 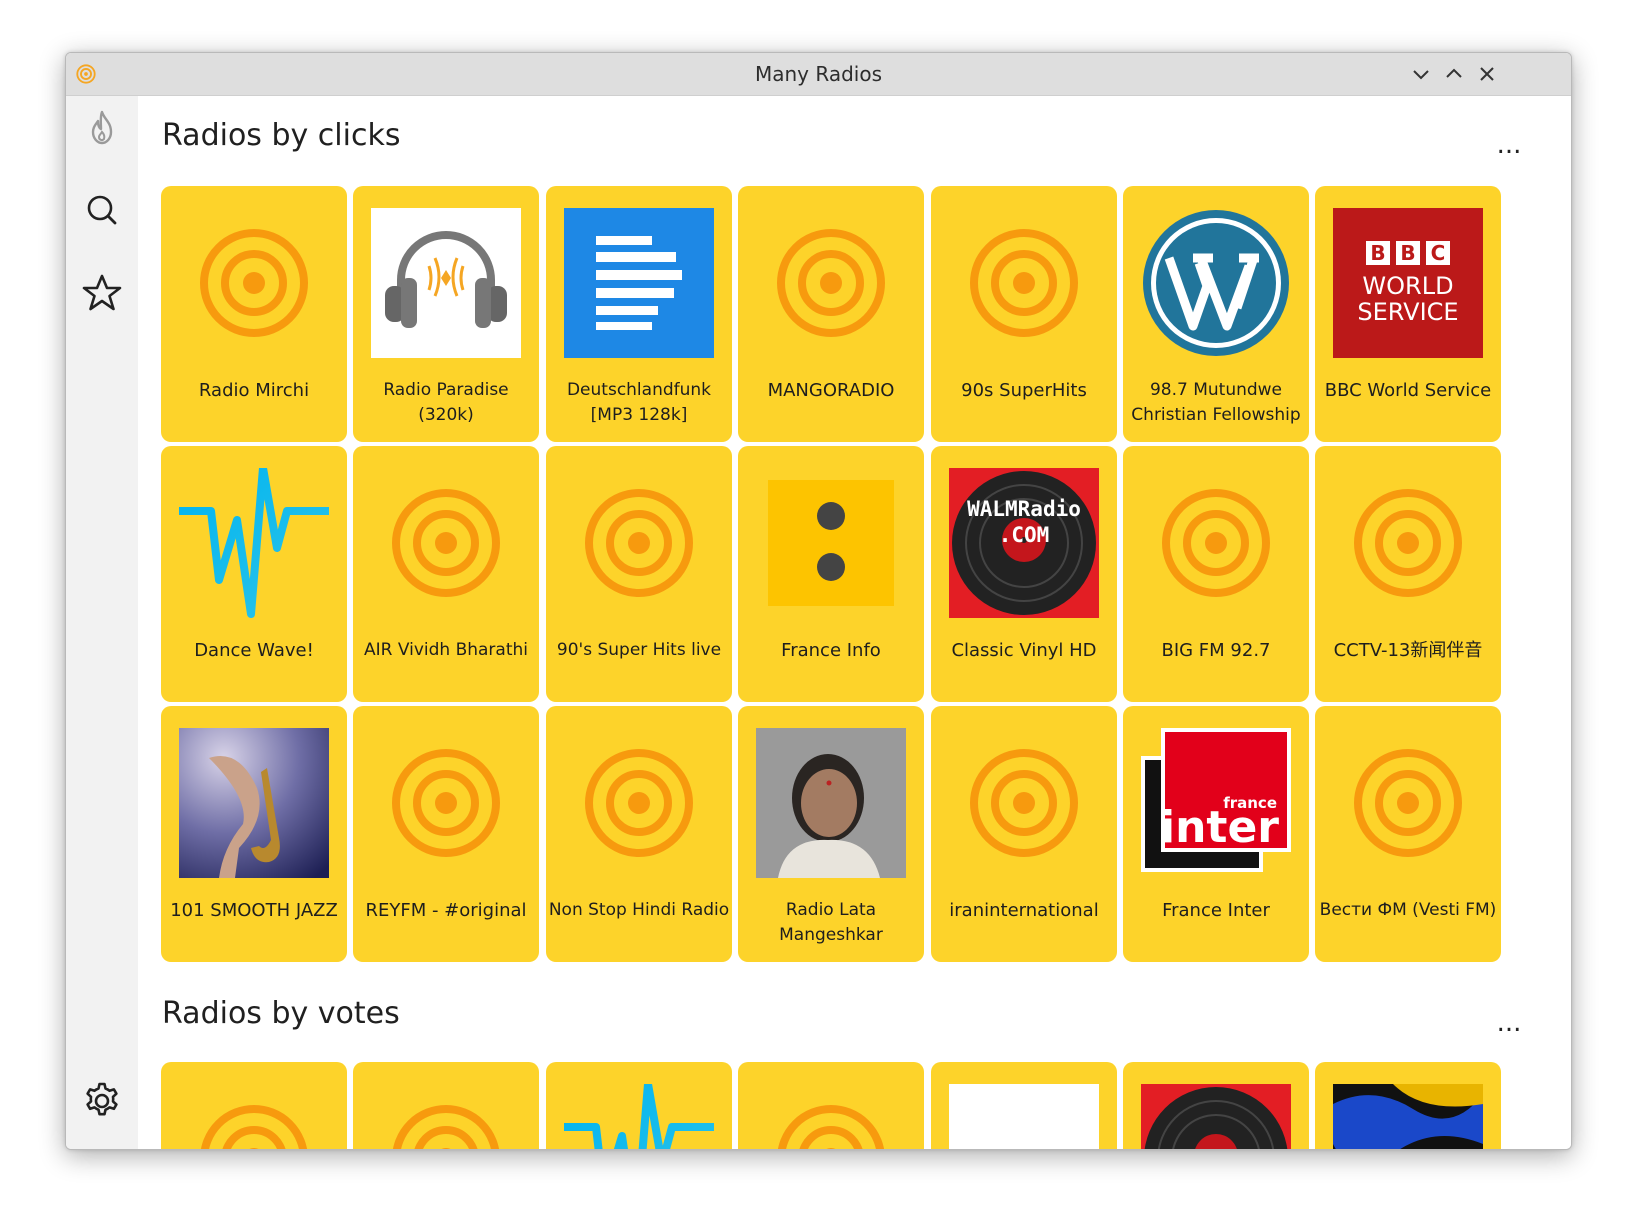 I want to click on station-name: 90's Super Hits live, so click(x=639, y=650).